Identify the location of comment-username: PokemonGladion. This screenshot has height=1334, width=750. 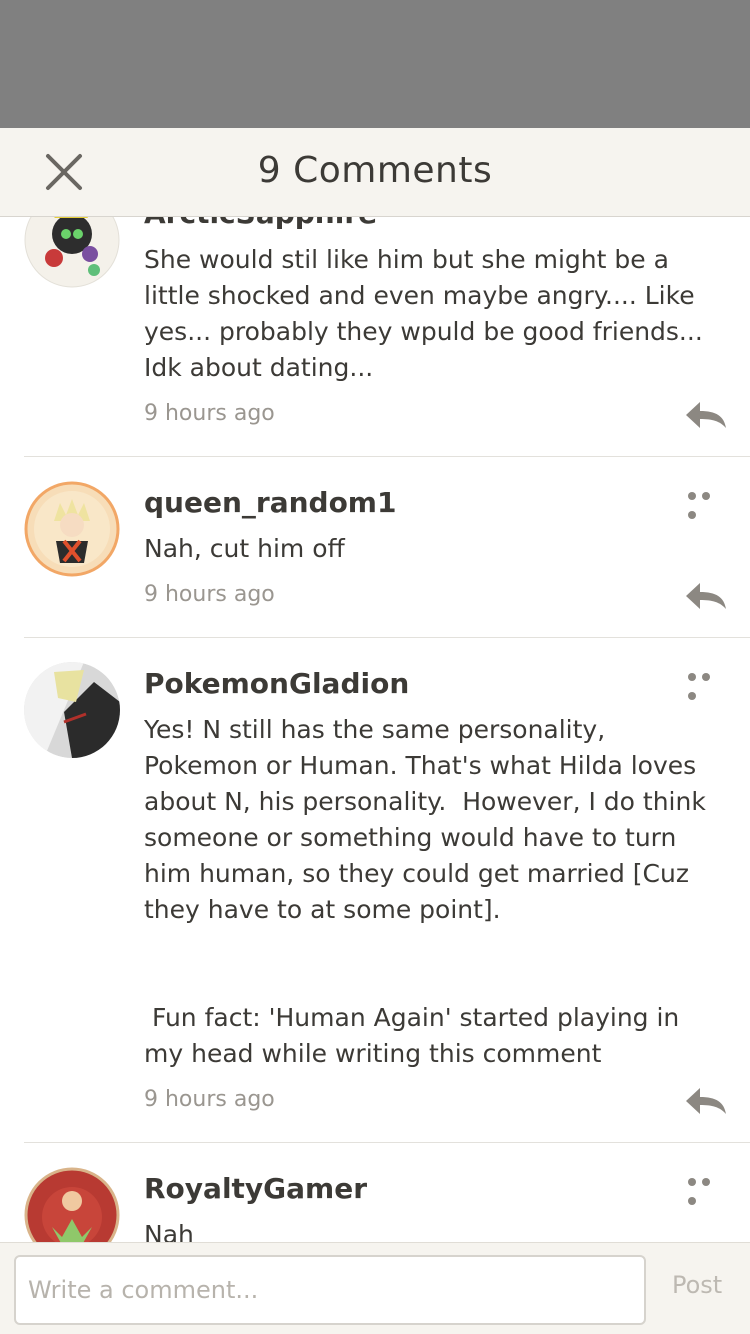
(434, 684).